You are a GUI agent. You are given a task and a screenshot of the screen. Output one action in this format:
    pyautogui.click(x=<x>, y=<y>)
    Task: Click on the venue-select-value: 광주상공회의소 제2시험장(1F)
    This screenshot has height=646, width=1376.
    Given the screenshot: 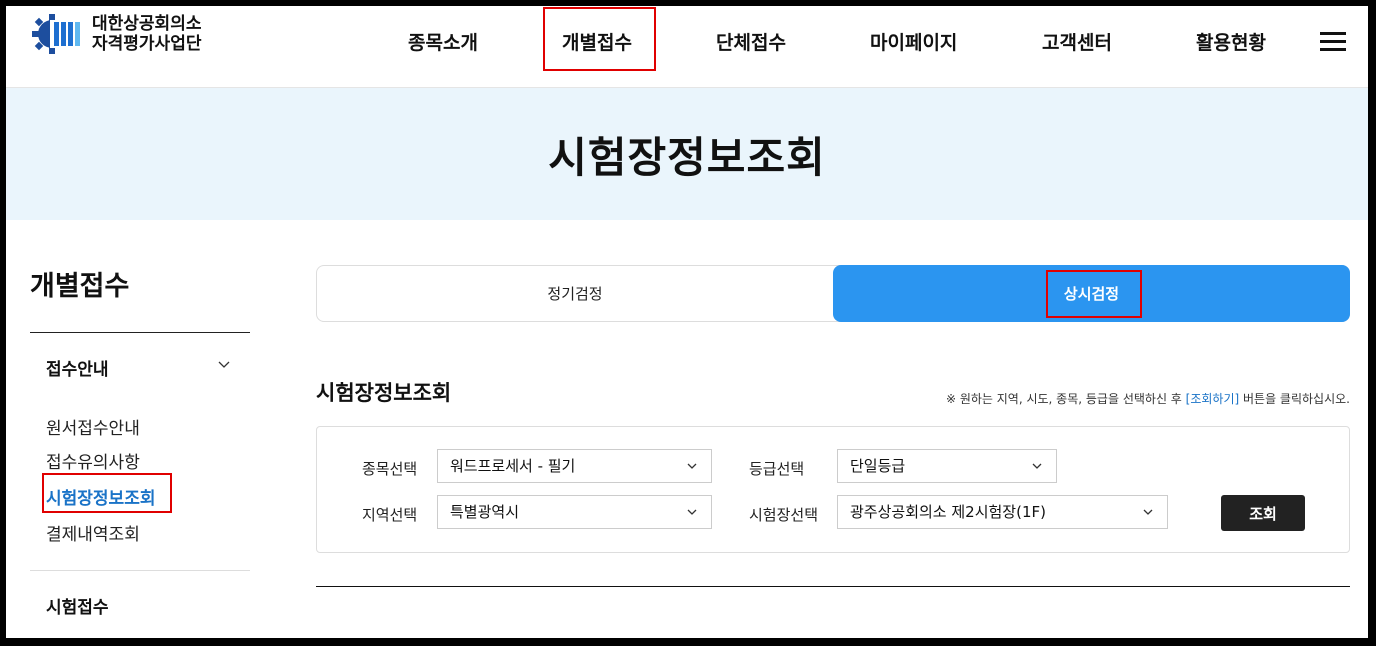 What is the action you would take?
    pyautogui.click(x=948, y=512)
    